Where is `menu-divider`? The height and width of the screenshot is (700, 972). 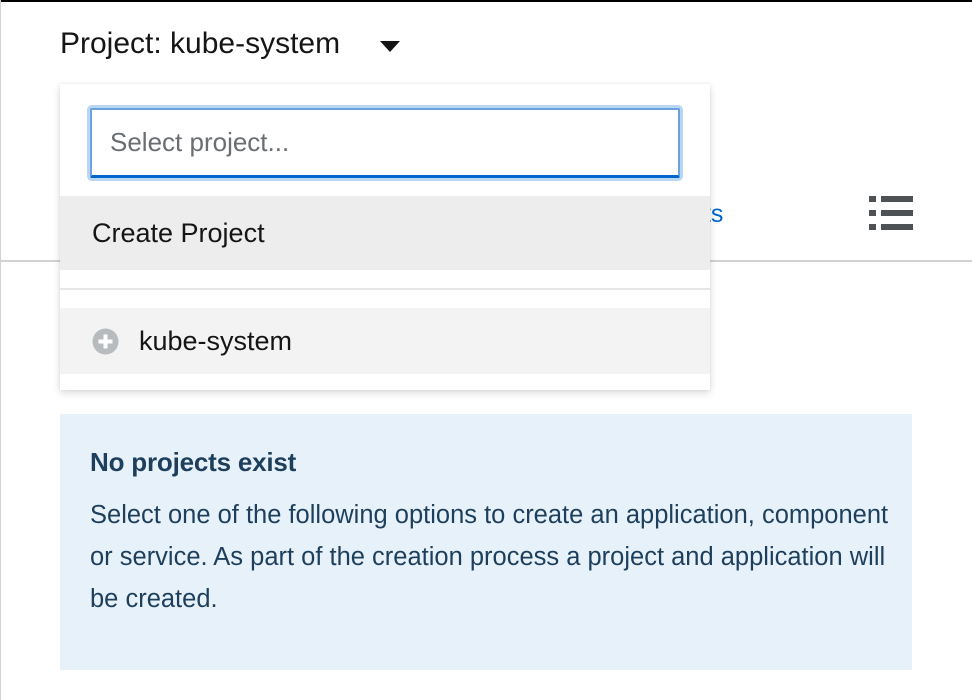 menu-divider is located at coordinates (385, 289).